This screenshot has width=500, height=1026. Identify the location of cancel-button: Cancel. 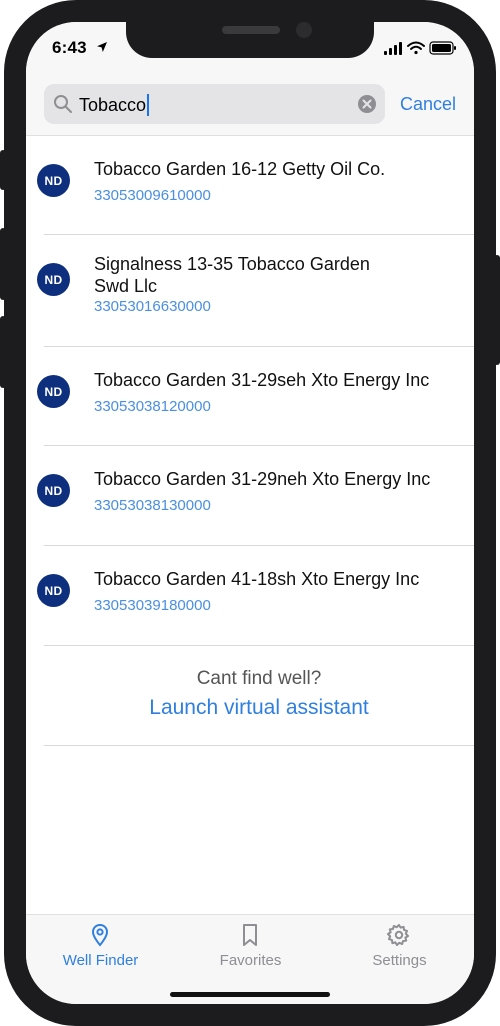
(428, 104).